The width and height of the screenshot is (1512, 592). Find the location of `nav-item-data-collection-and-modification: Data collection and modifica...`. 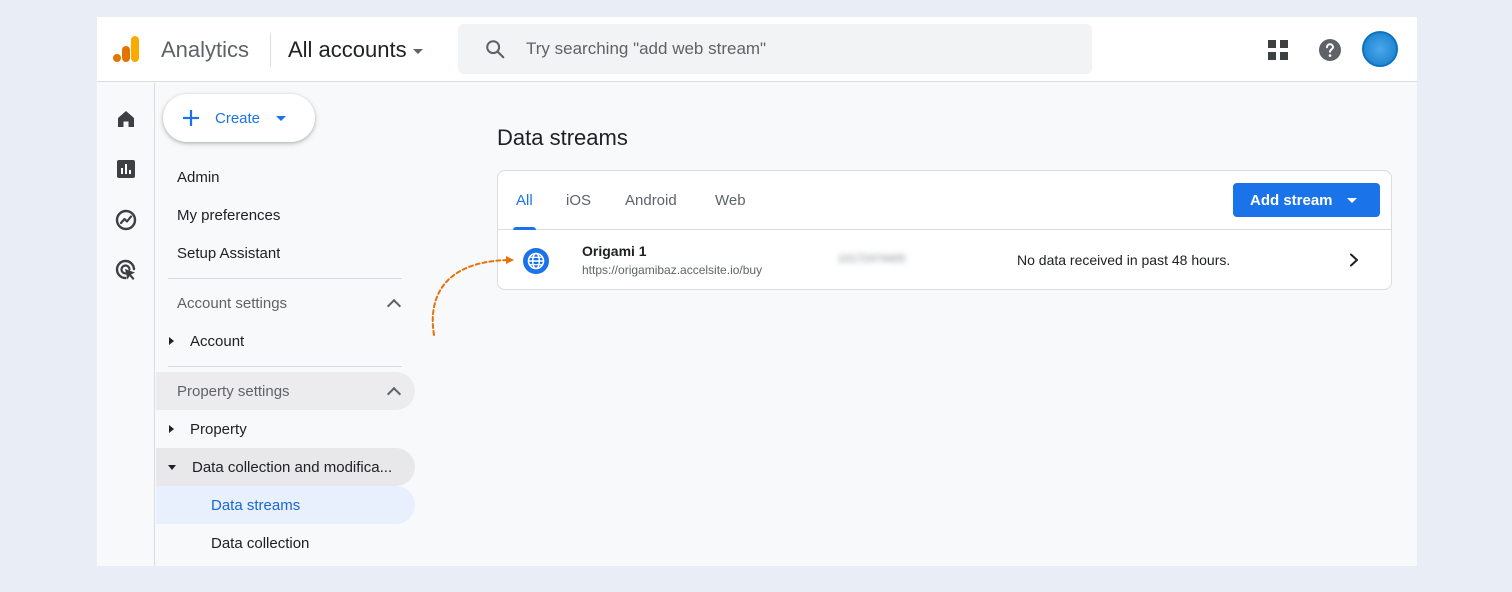

nav-item-data-collection-and-modification: Data collection and modifica... is located at coordinates (285, 467).